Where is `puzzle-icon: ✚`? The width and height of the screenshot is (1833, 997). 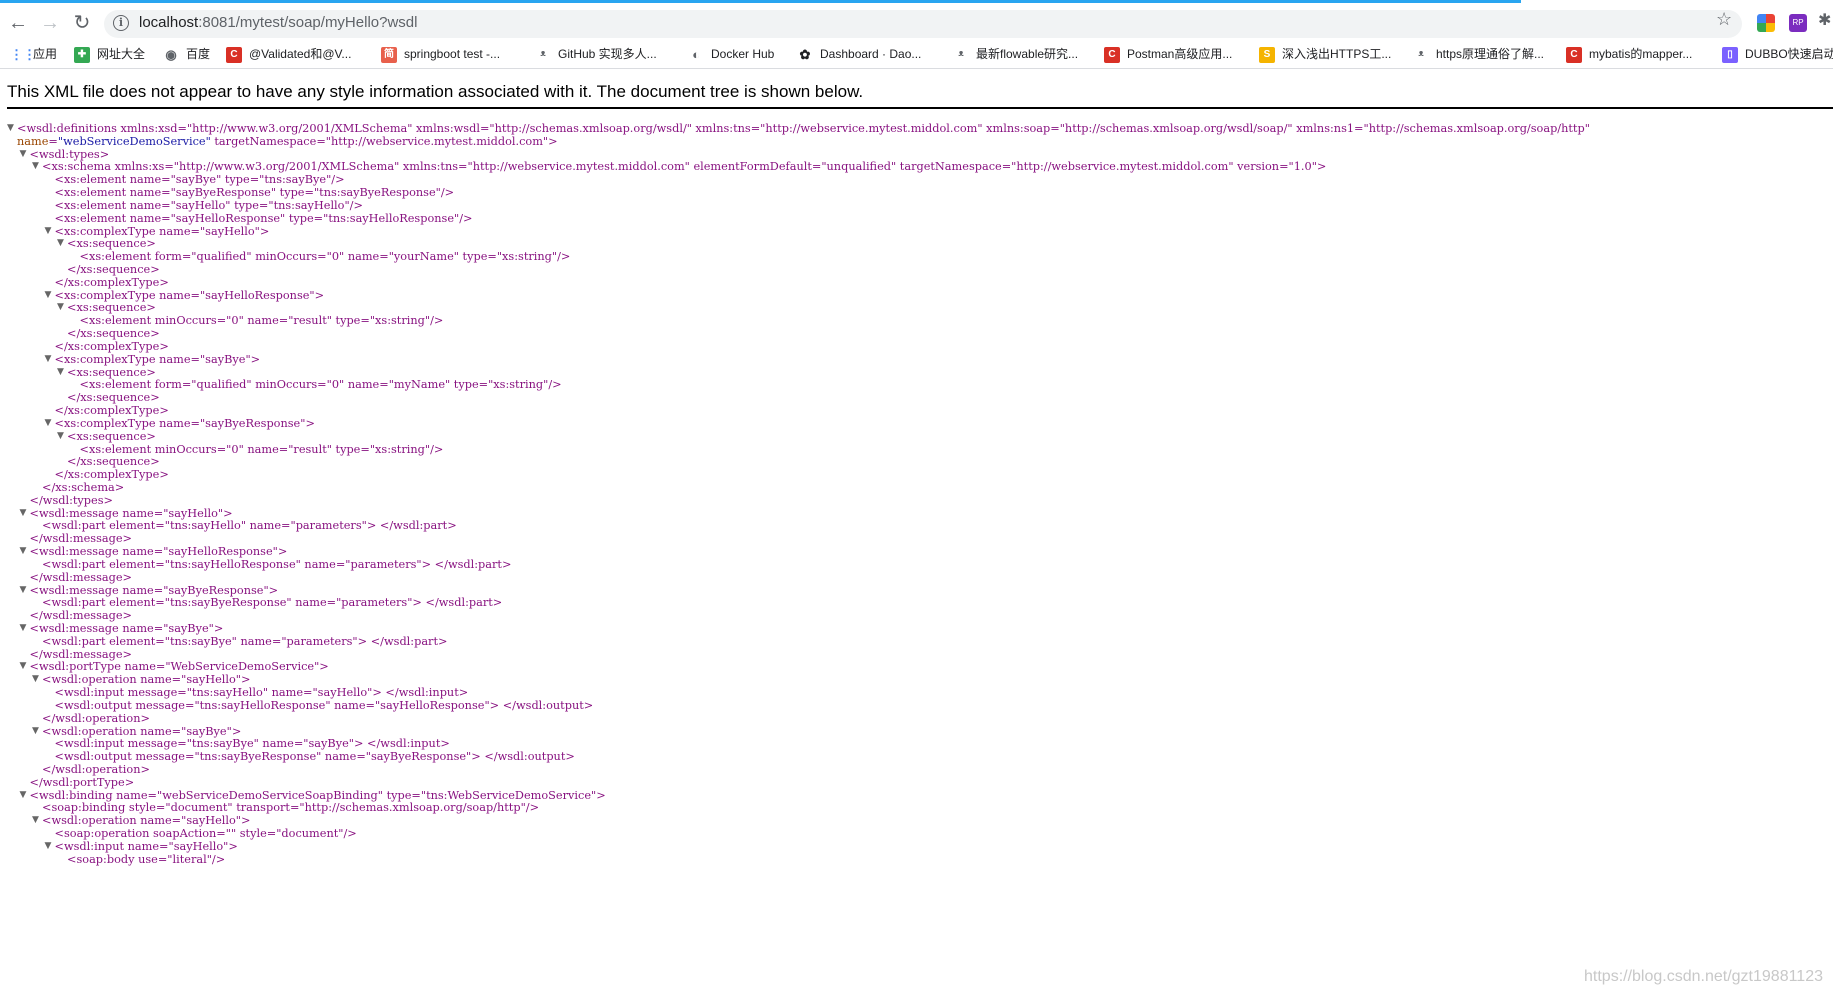
puzzle-icon: ✚ is located at coordinates (82, 54).